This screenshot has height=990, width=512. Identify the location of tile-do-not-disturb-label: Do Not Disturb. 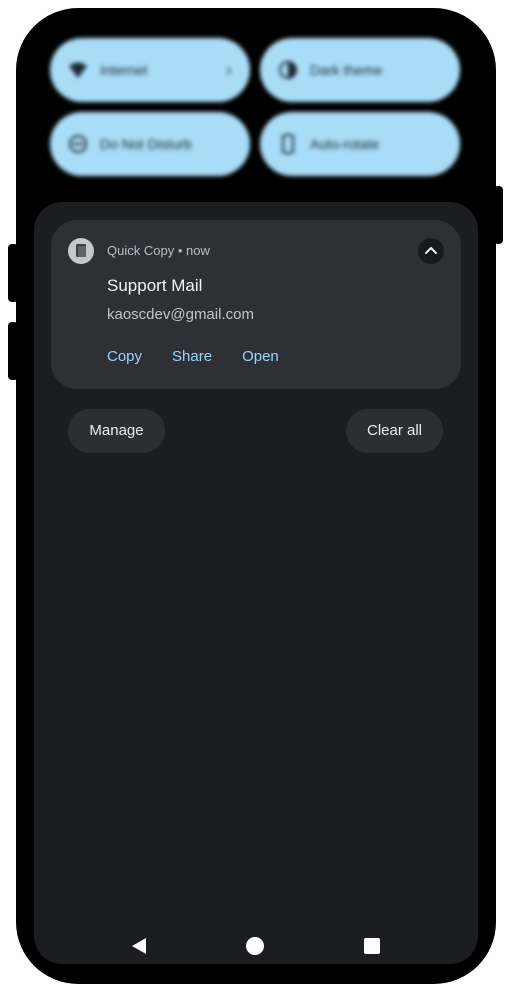
(146, 144).